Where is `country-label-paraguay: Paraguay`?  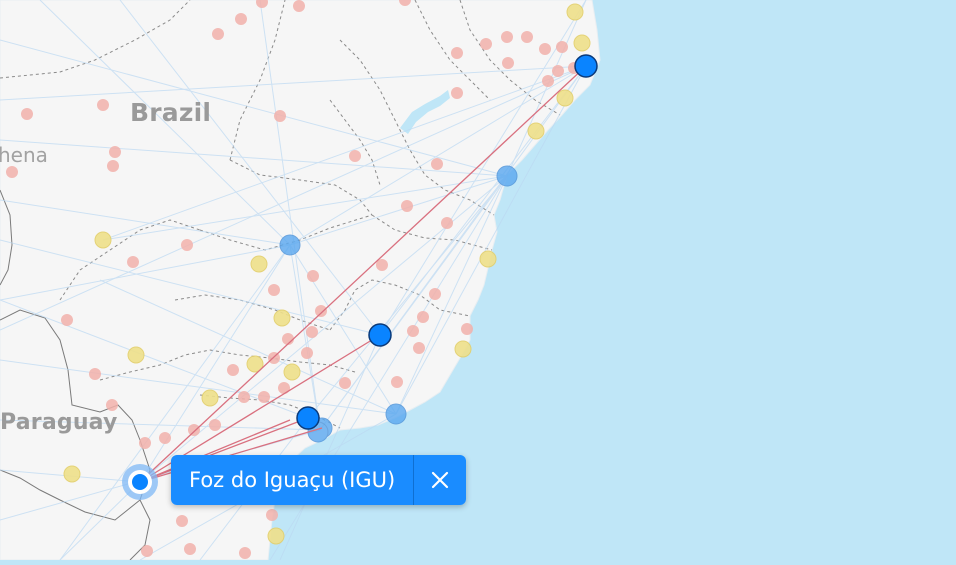 country-label-paraguay: Paraguay is located at coordinates (59, 422).